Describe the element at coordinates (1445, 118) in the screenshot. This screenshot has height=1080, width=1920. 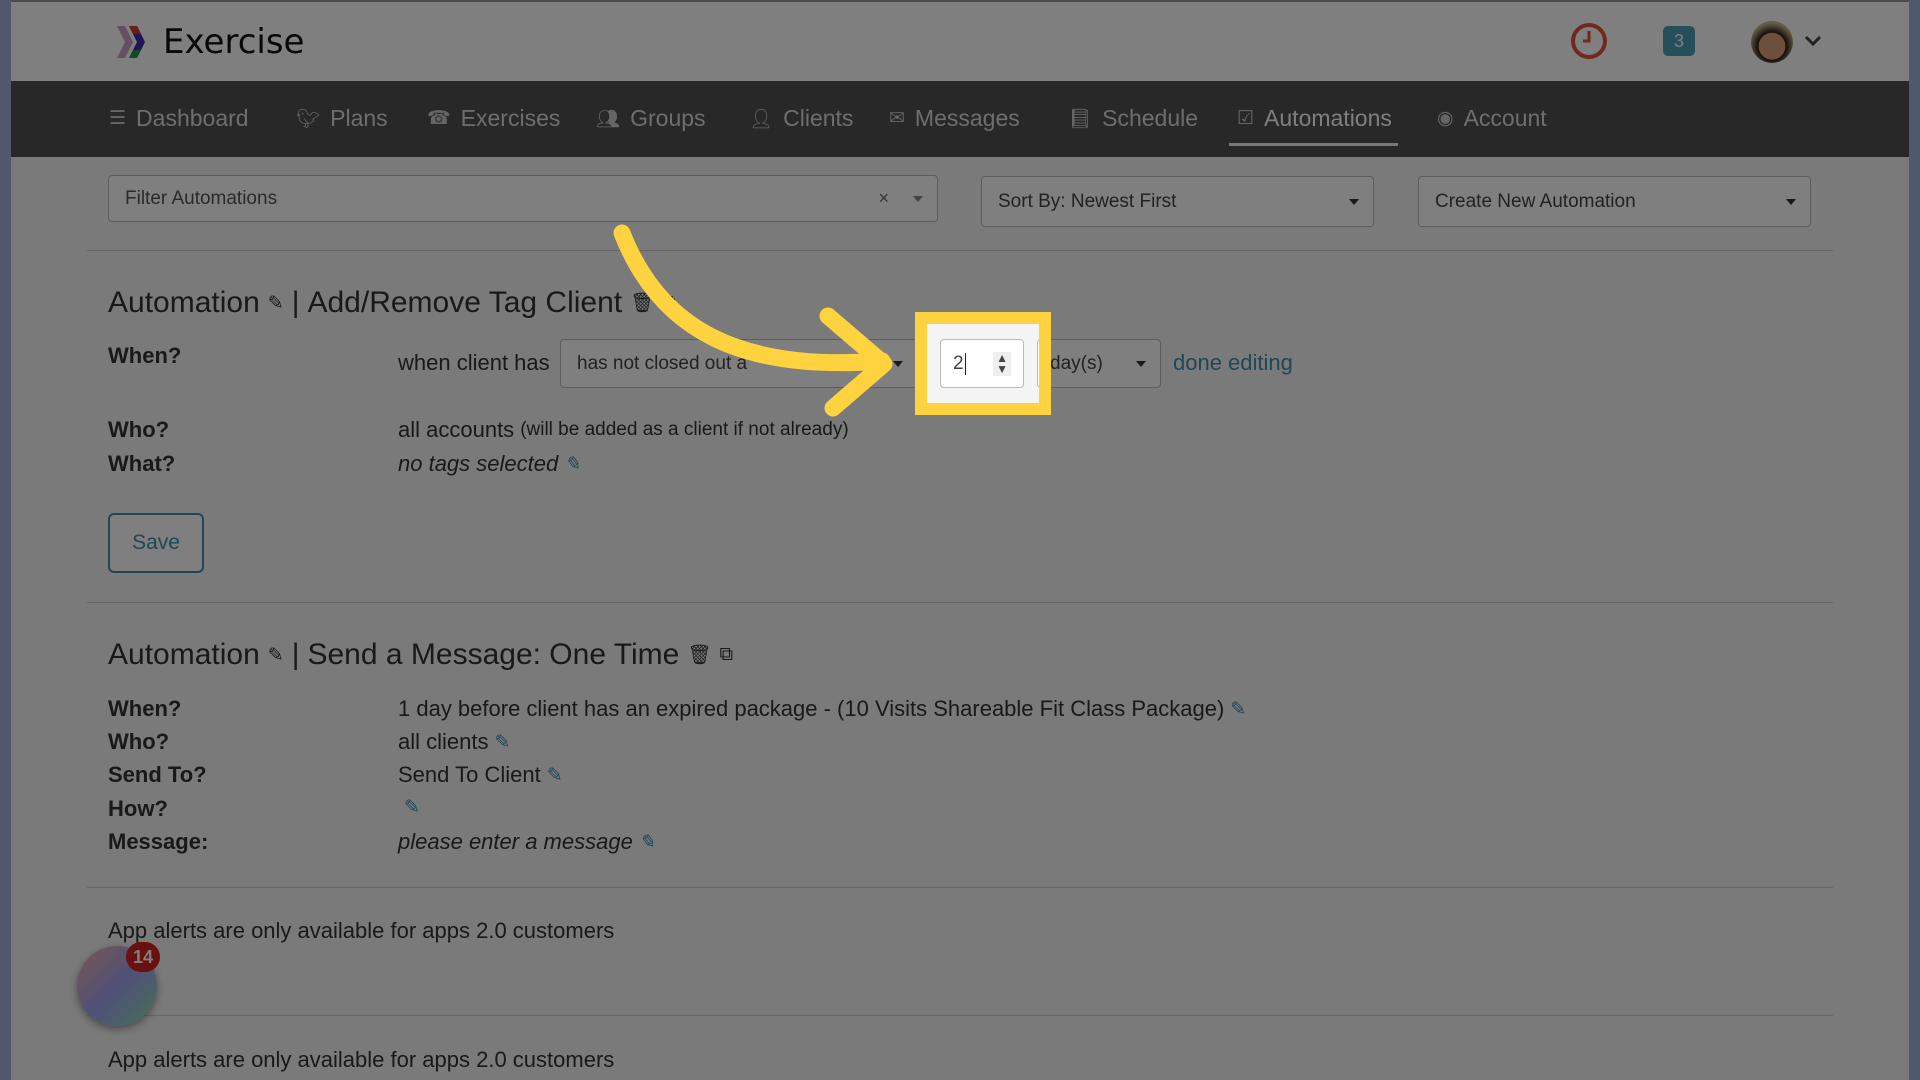
I see `user-circle-icon: ◉` at that location.